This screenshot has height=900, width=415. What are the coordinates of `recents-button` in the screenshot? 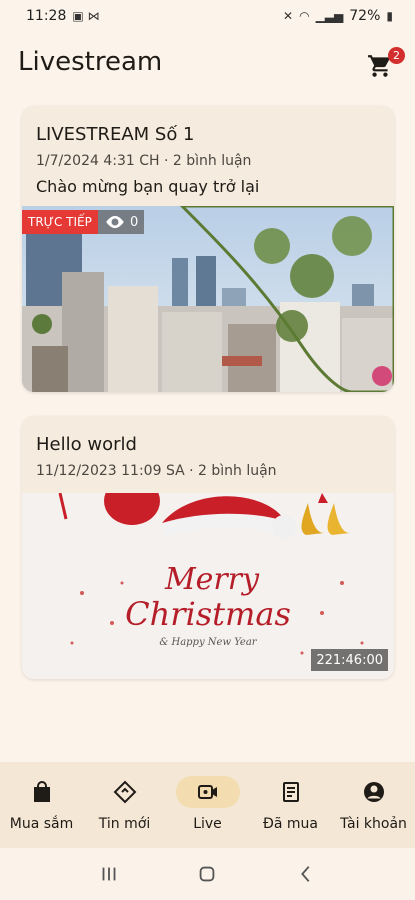 It's located at (109, 874).